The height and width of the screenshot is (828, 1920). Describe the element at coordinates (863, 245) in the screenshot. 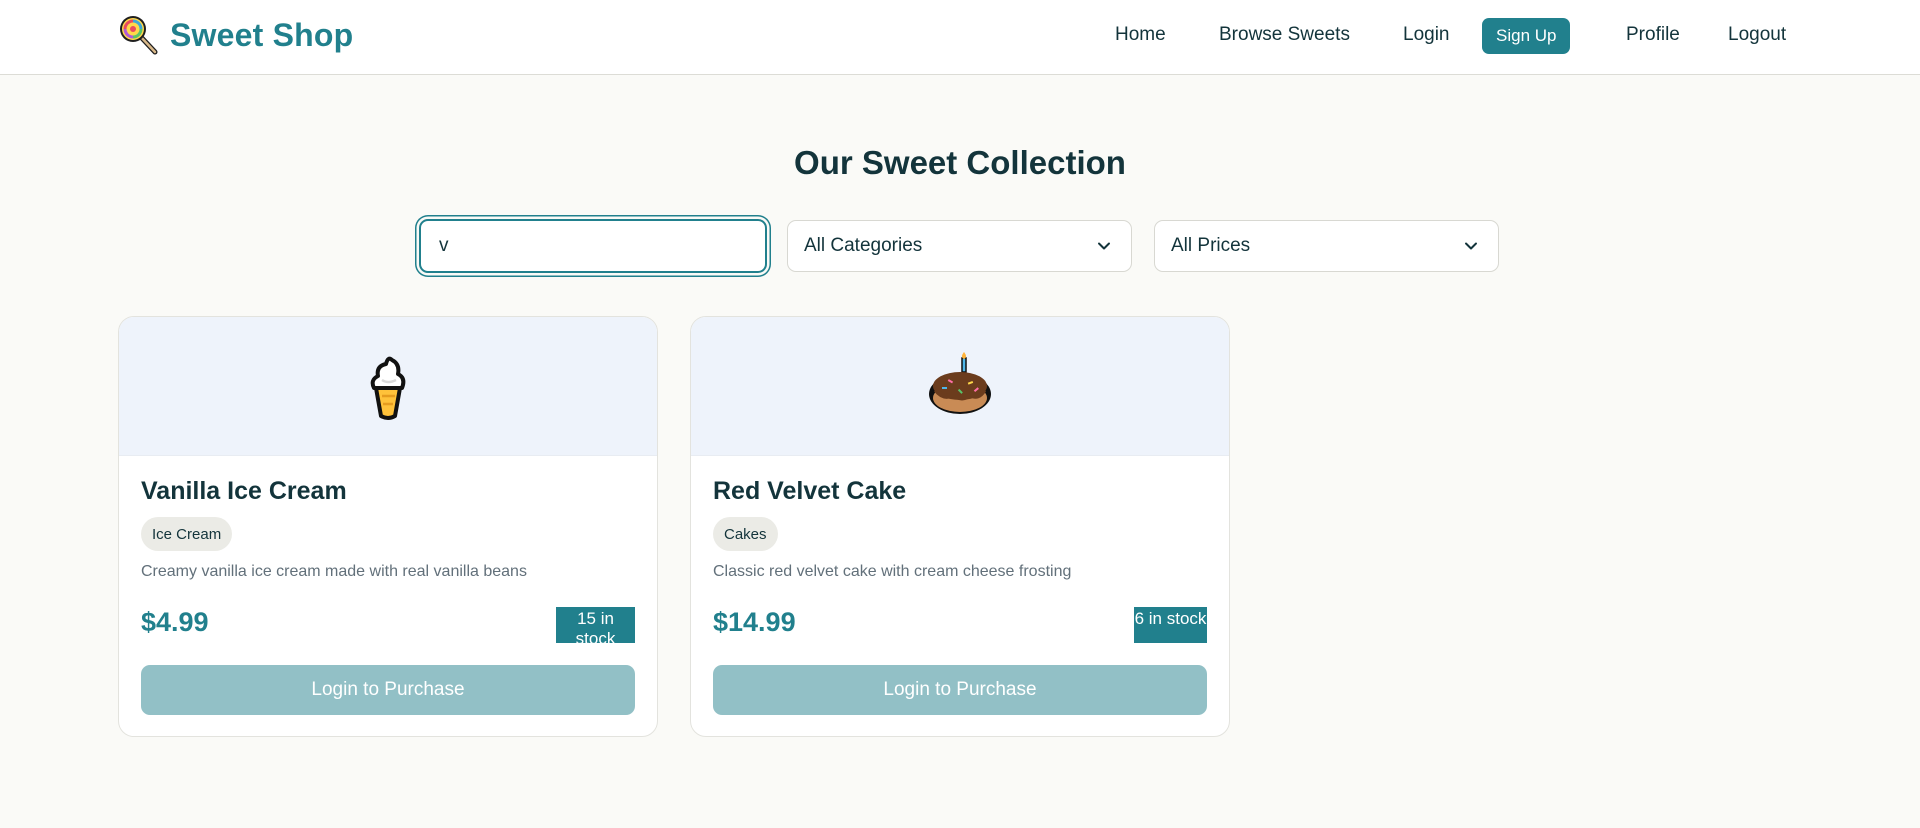

I see `category-select-value: All Categories` at that location.